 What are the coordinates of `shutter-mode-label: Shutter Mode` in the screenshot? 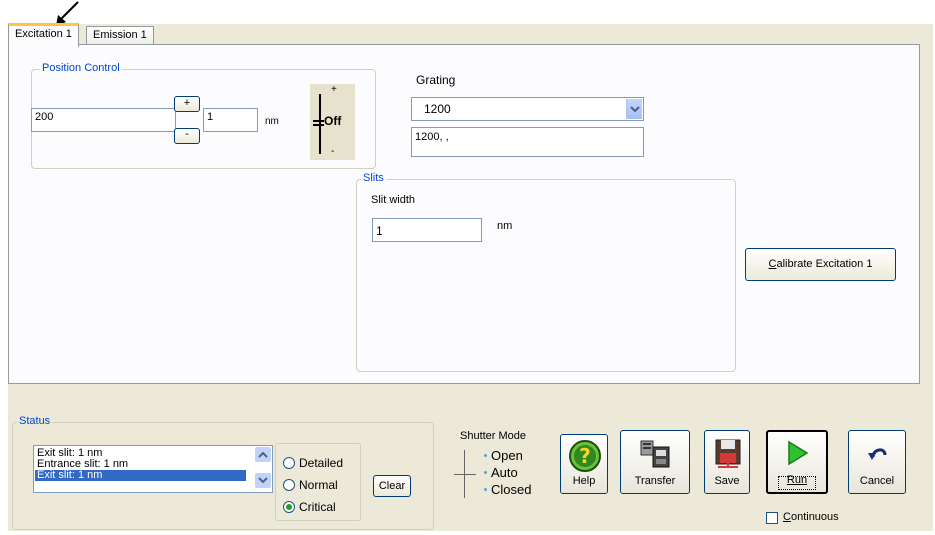 It's located at (493, 436).